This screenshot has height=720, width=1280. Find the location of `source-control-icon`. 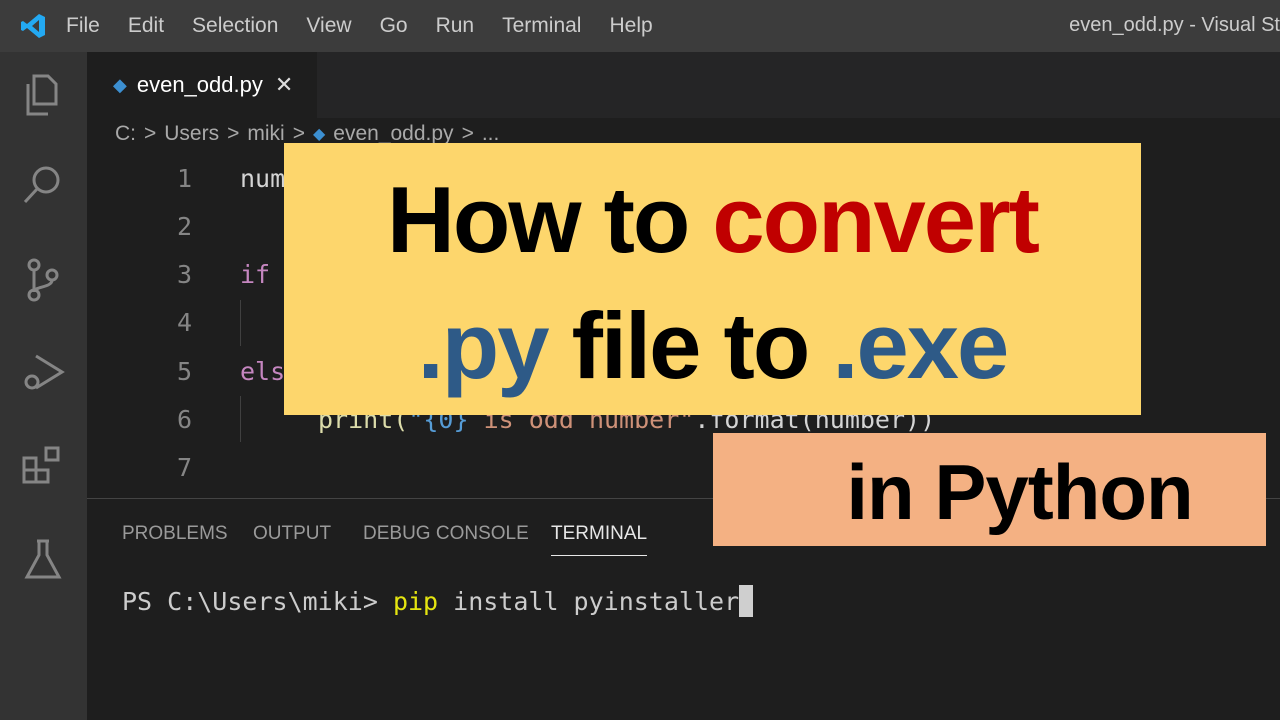

source-control-icon is located at coordinates (43, 280).